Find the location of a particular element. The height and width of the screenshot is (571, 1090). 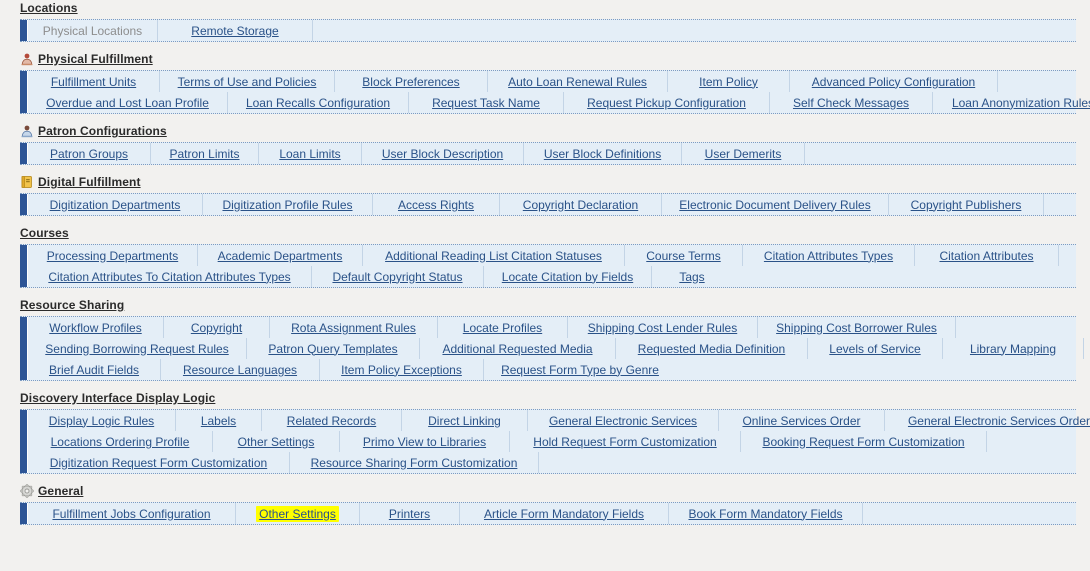

link-cell: Block Preferences is located at coordinates (411, 81).